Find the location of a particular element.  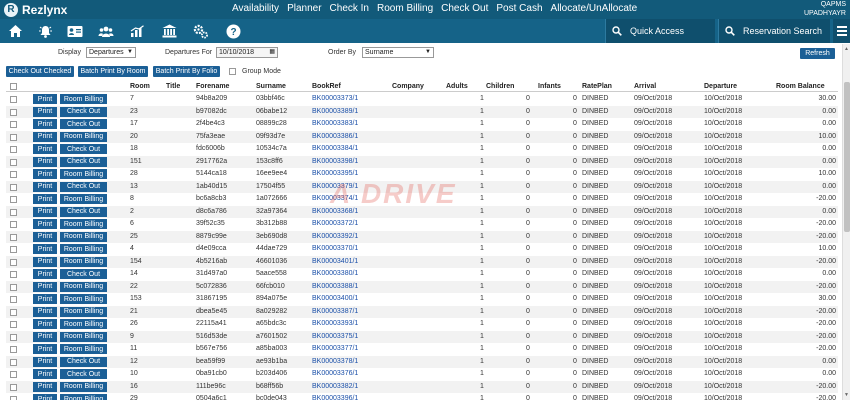

bell-icon is located at coordinates (45, 31).